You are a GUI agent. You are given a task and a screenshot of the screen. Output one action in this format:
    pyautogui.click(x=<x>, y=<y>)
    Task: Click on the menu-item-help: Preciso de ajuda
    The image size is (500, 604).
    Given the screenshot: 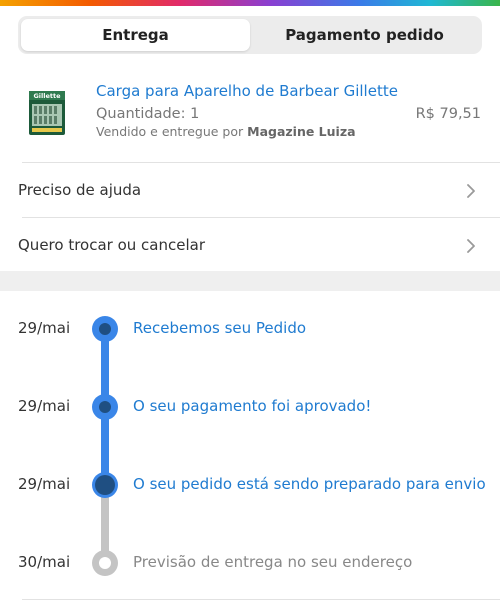 What is the action you would take?
    pyautogui.click(x=250, y=190)
    